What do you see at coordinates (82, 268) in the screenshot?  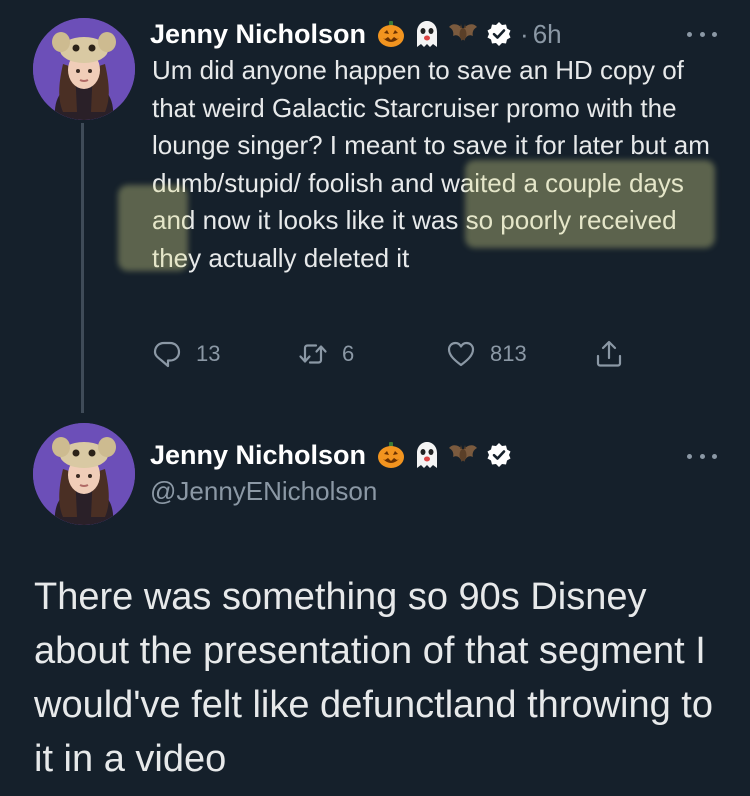 I see `thread-connector-line` at bounding box center [82, 268].